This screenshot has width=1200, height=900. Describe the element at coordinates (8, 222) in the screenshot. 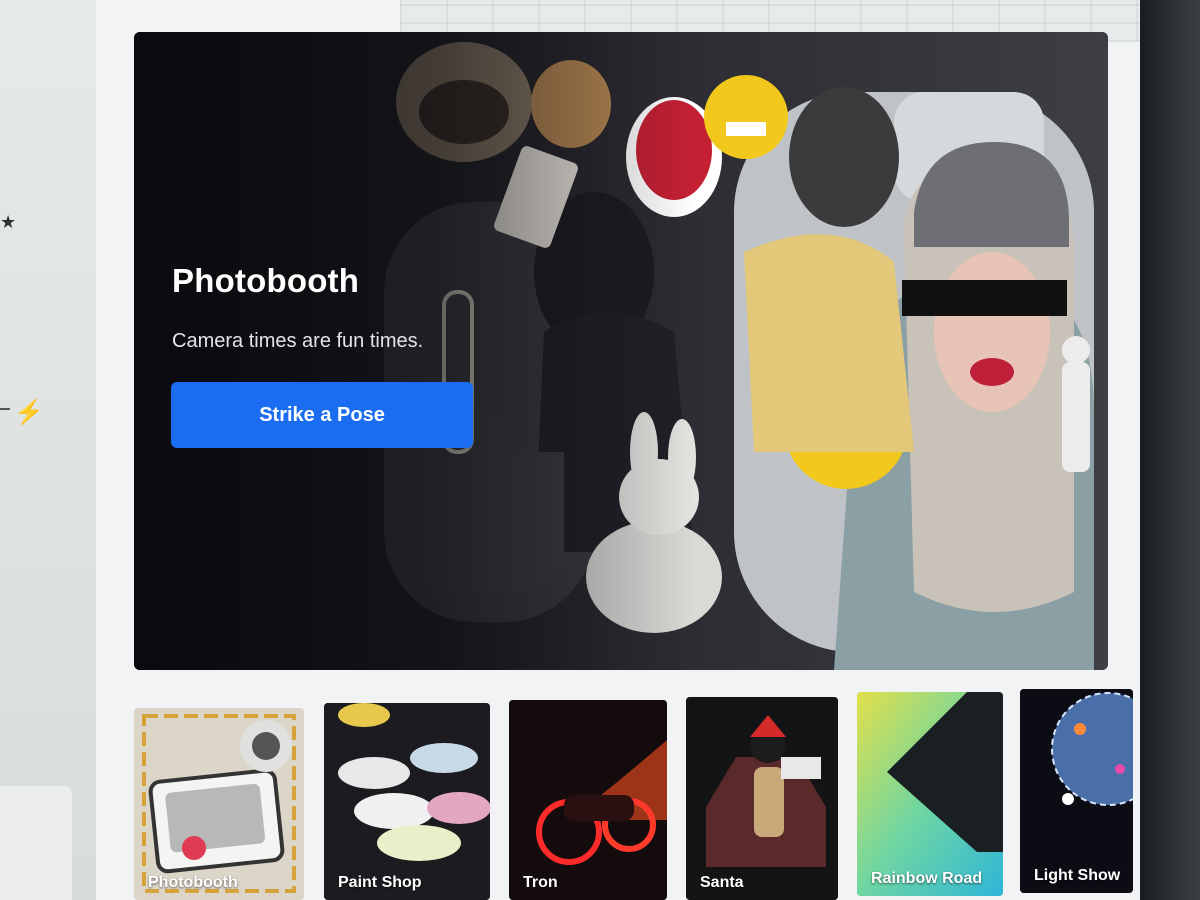

I see `star-icon: ★` at that location.